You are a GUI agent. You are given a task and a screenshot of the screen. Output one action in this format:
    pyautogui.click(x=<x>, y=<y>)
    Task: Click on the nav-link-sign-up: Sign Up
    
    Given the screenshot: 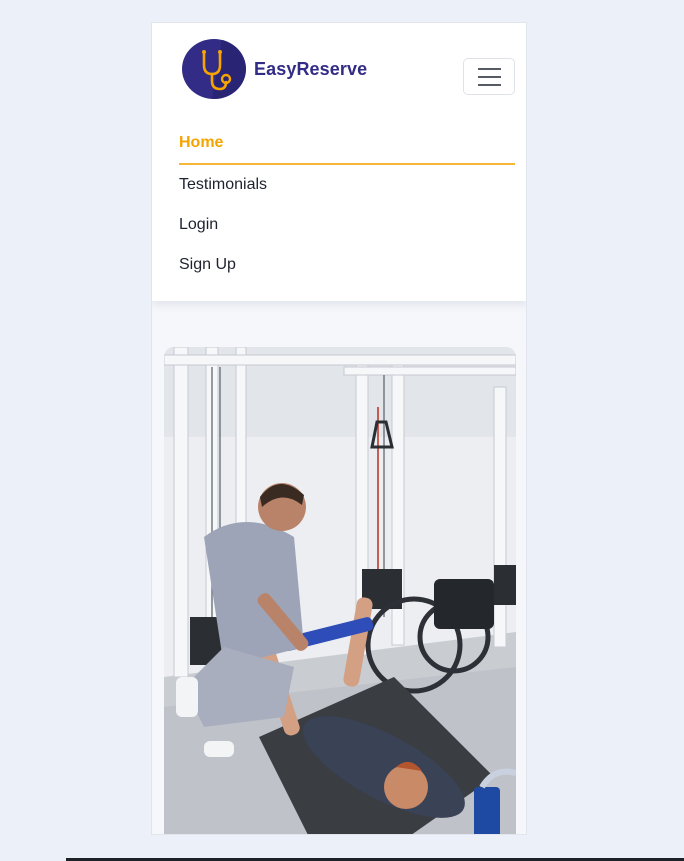 What is the action you would take?
    pyautogui.click(x=347, y=265)
    